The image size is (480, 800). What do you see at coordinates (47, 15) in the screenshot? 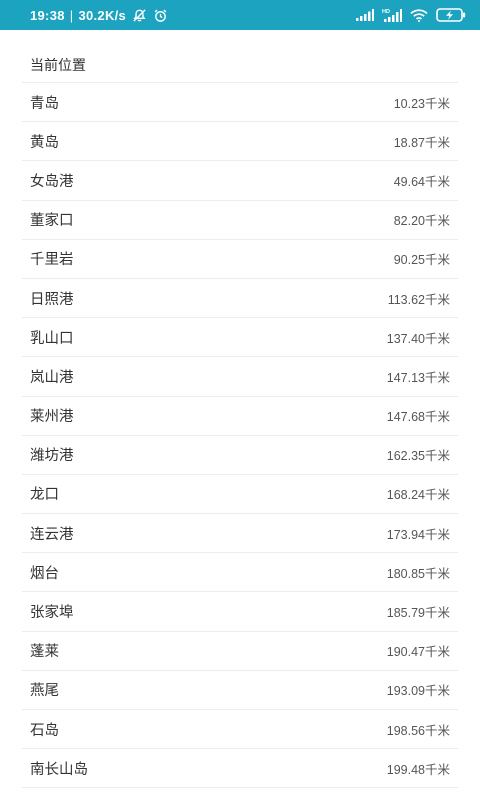
I see `status-time: 19:38` at bounding box center [47, 15].